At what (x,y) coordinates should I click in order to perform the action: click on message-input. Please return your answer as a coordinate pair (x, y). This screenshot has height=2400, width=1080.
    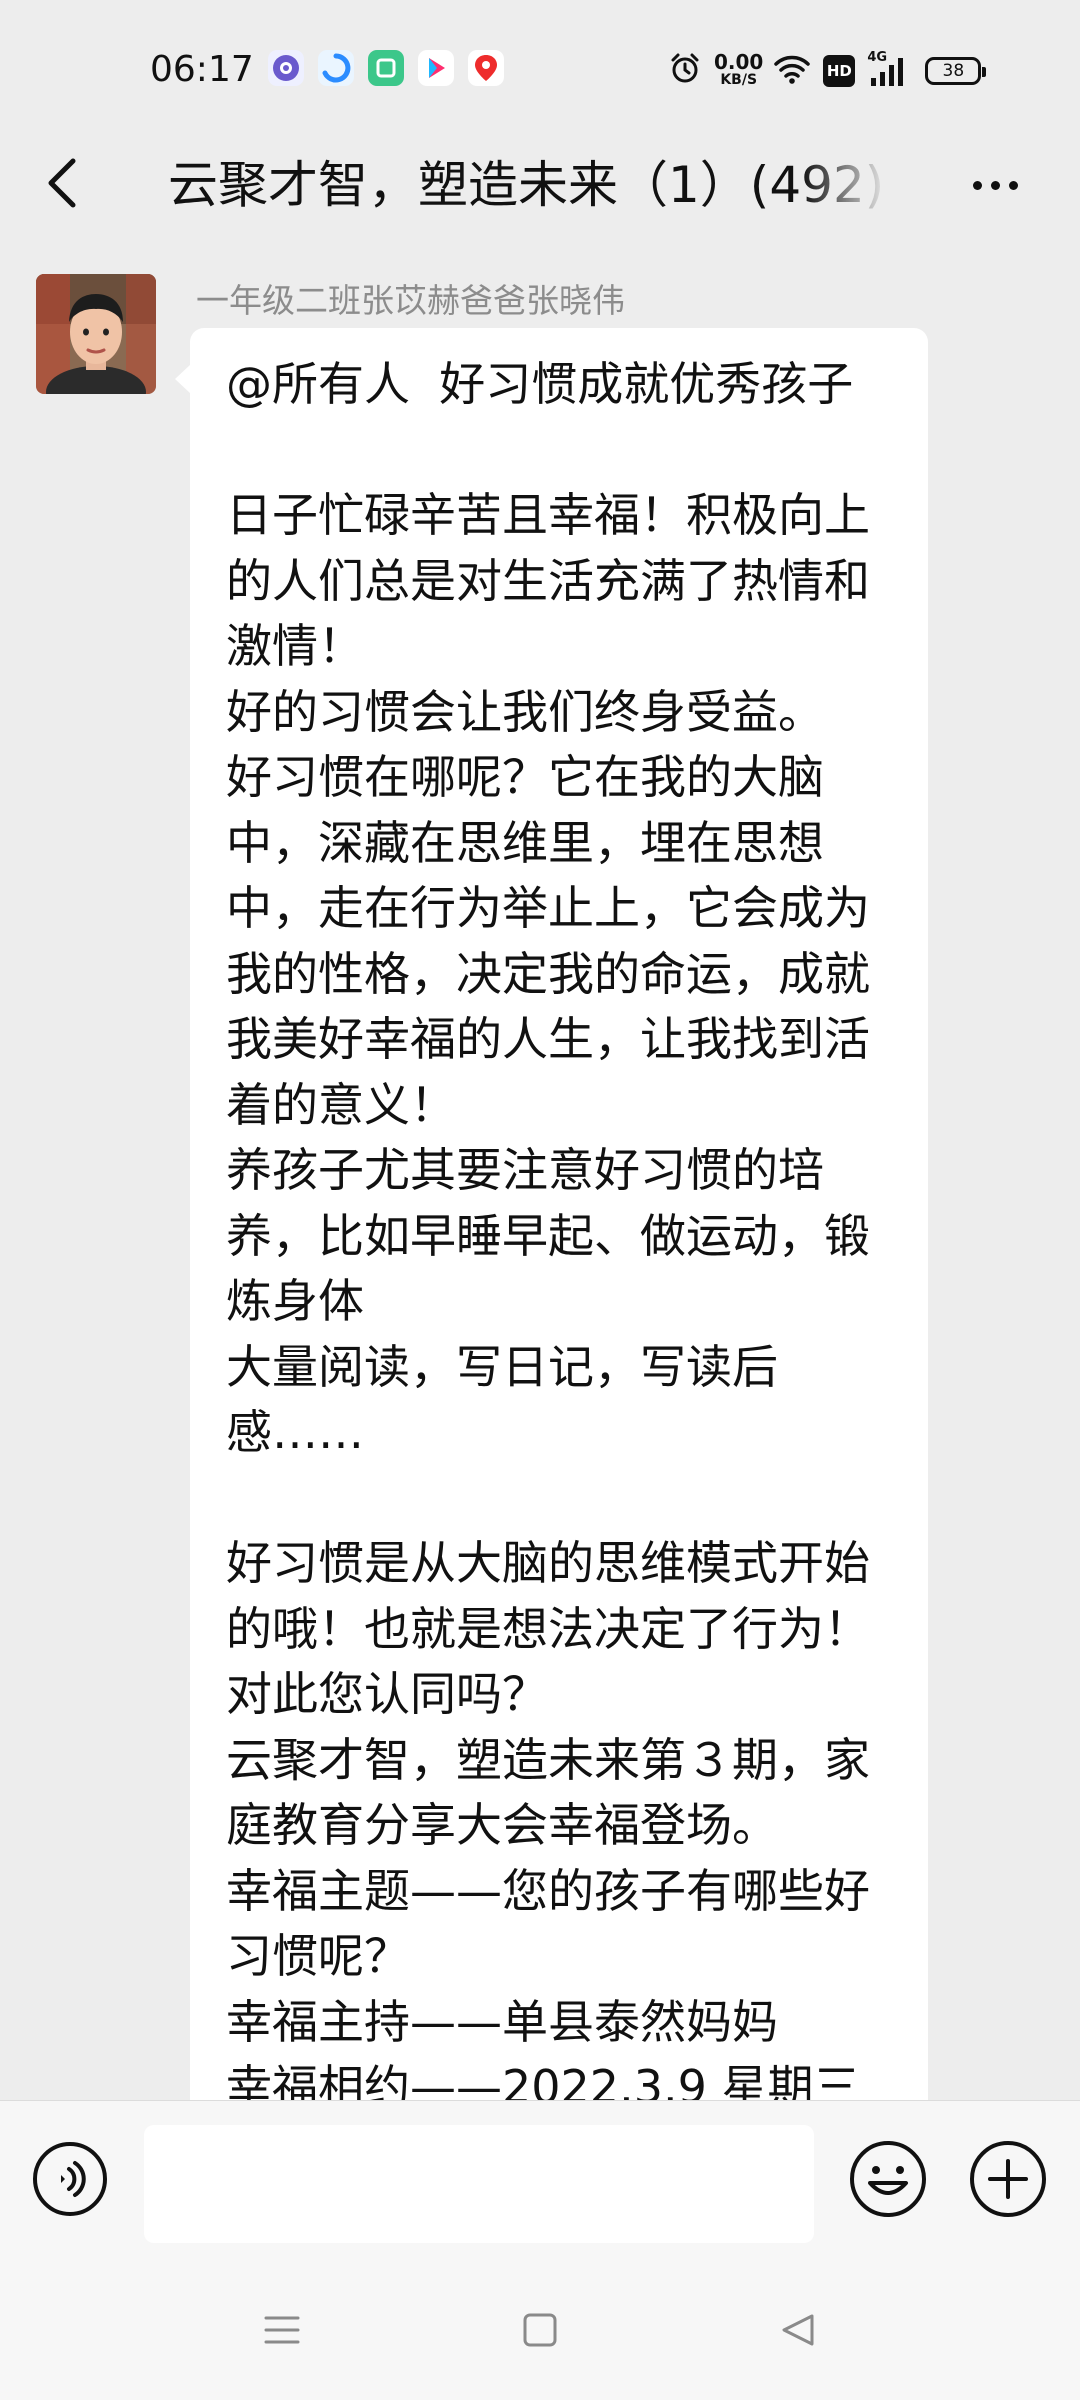
    Looking at the image, I should click on (479, 2184).